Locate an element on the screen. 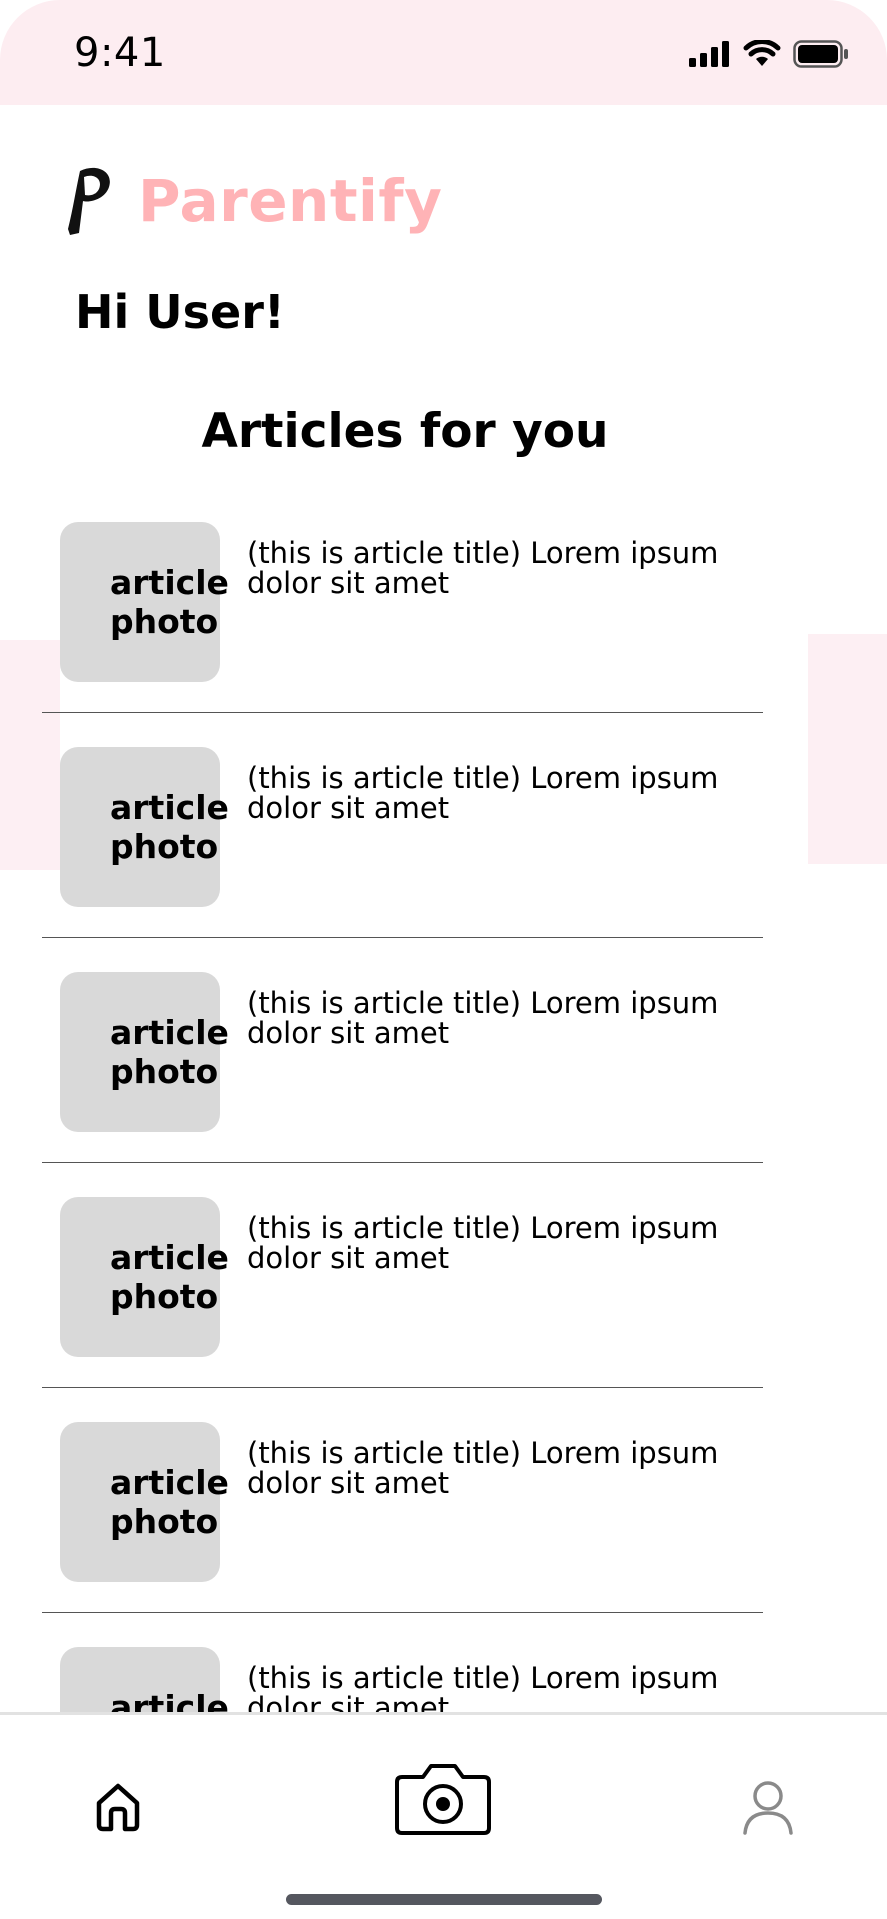 The image size is (887, 1919). camera-icon is located at coordinates (443, 1799).